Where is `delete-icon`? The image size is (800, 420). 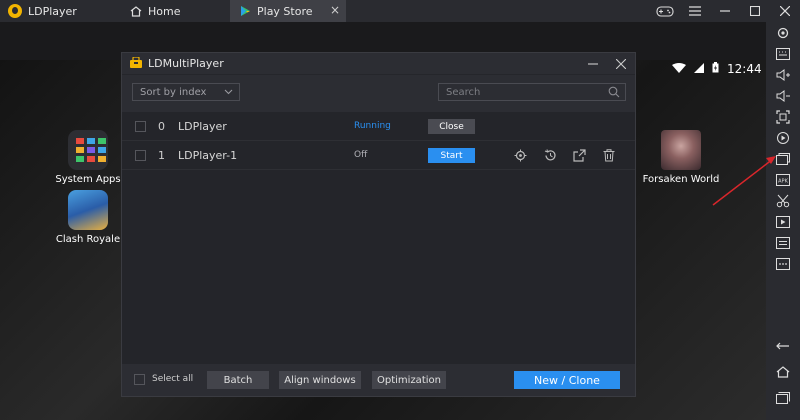
delete-icon is located at coordinates (609, 155).